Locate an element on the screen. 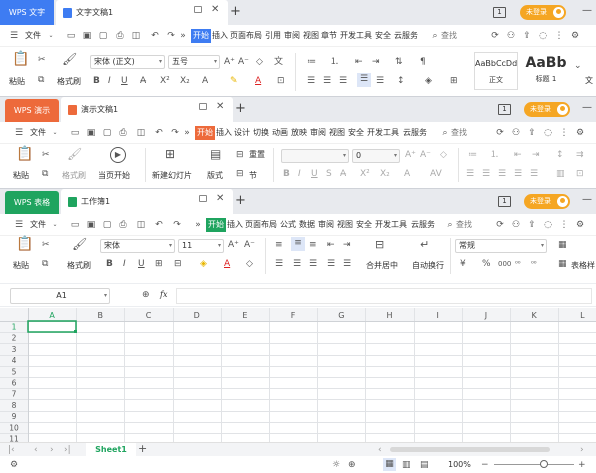 Image resolution: width=596 pixels, height=473 pixels. column-header: C is located at coordinates (149, 315).